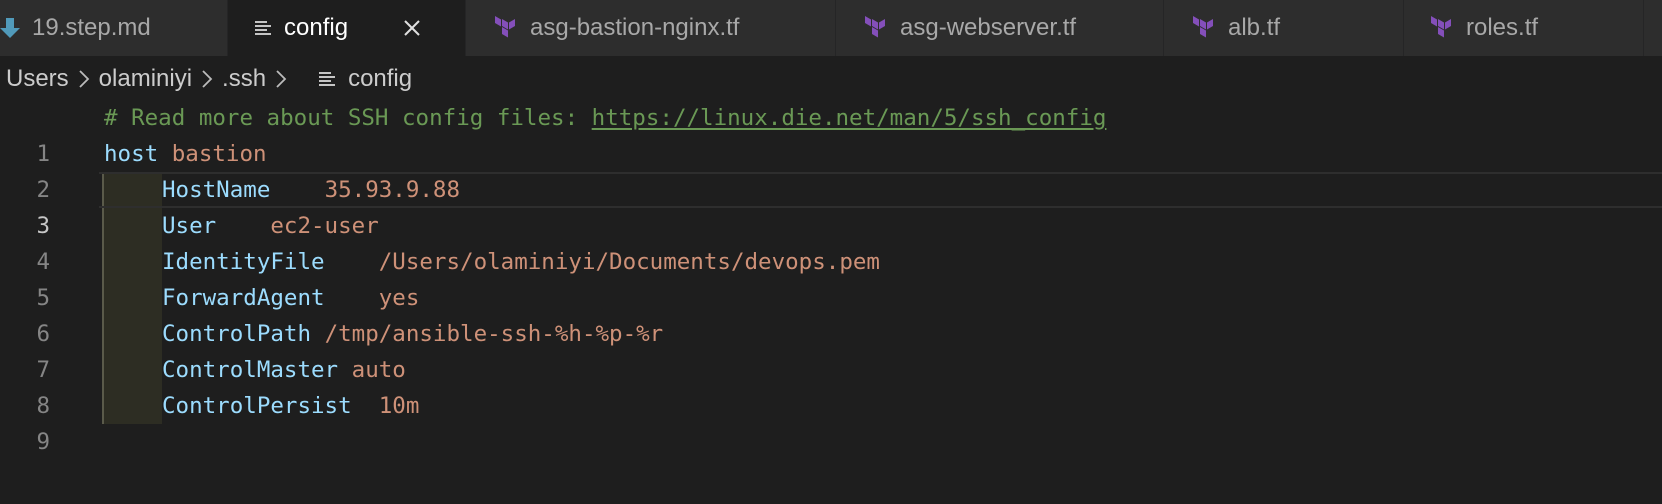 The width and height of the screenshot is (1662, 504). What do you see at coordinates (189, 226) in the screenshot?
I see `config-key: User` at bounding box center [189, 226].